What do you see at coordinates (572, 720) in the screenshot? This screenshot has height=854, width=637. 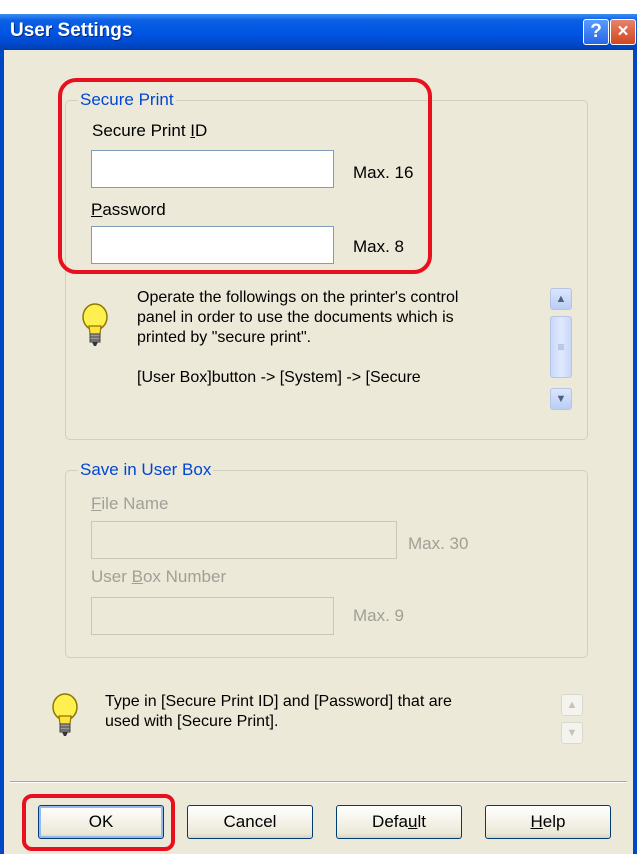 I see `hint-scrollbar: ▲ ▼` at bounding box center [572, 720].